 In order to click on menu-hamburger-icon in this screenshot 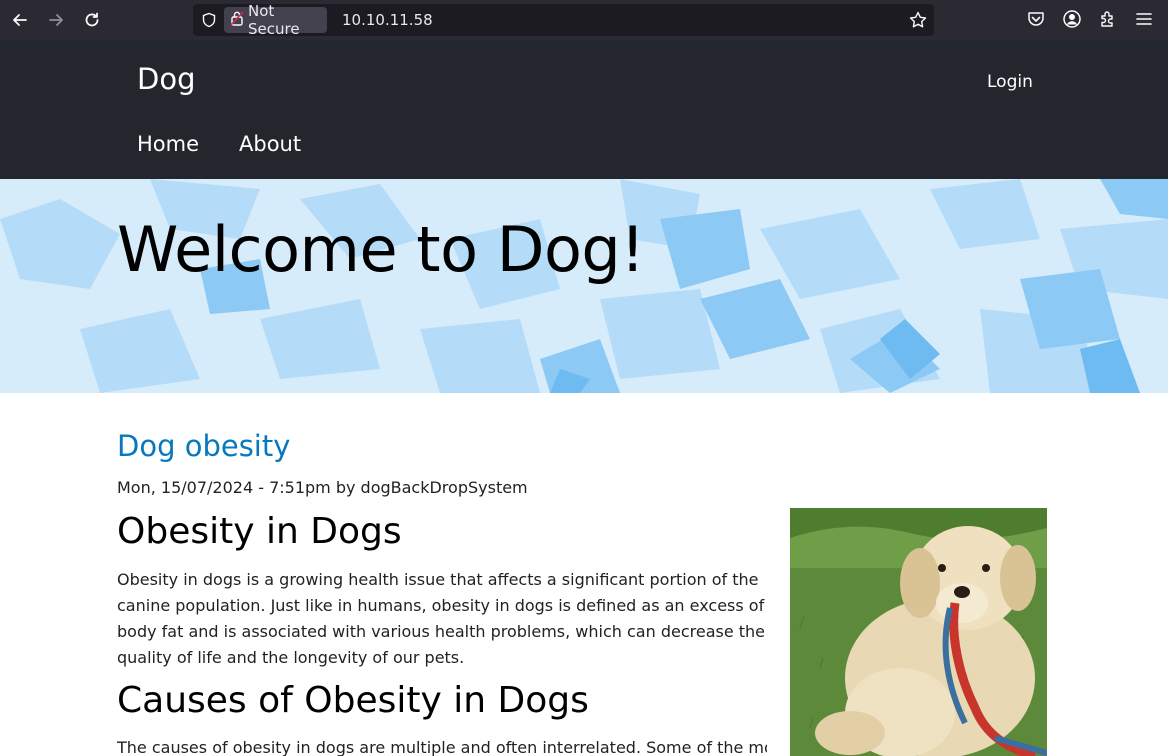, I will do `click(1144, 21)`.